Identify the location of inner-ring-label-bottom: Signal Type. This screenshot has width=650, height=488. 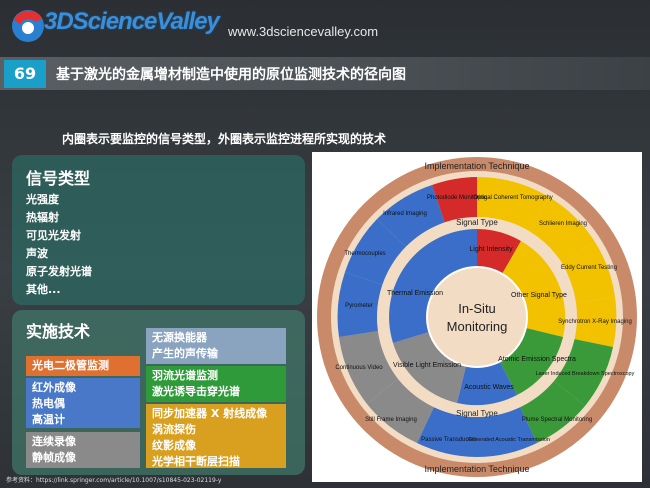
(477, 413).